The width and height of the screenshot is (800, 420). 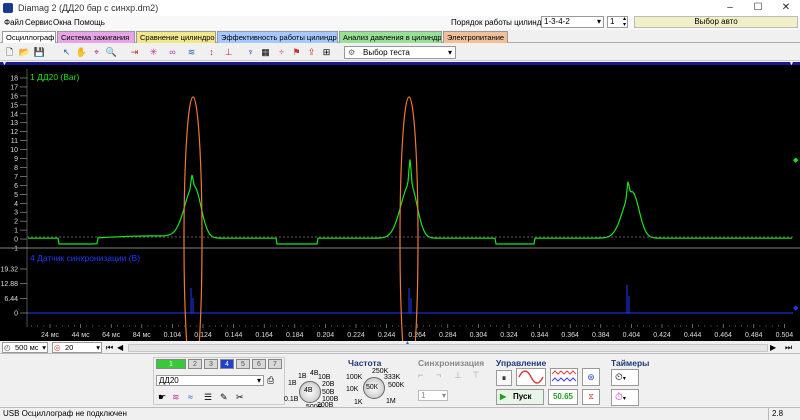 I want to click on minimize-icon: –, so click(x=730, y=8).